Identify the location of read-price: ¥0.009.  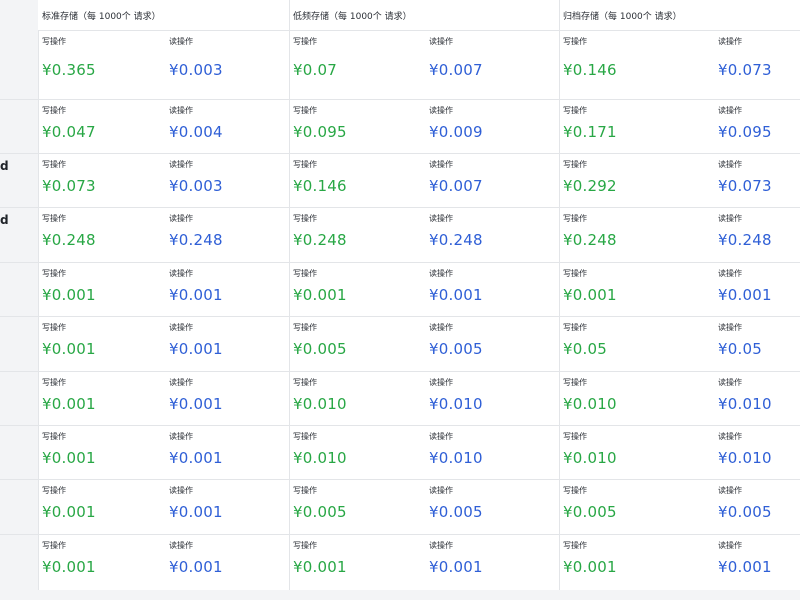
(456, 132).